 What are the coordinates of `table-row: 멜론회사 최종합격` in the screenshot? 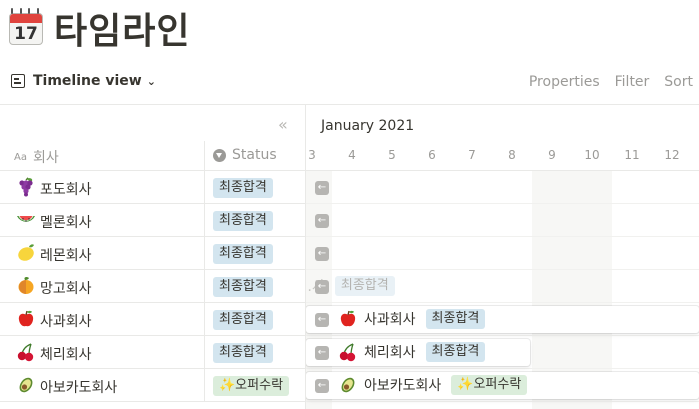 It's located at (153, 220).